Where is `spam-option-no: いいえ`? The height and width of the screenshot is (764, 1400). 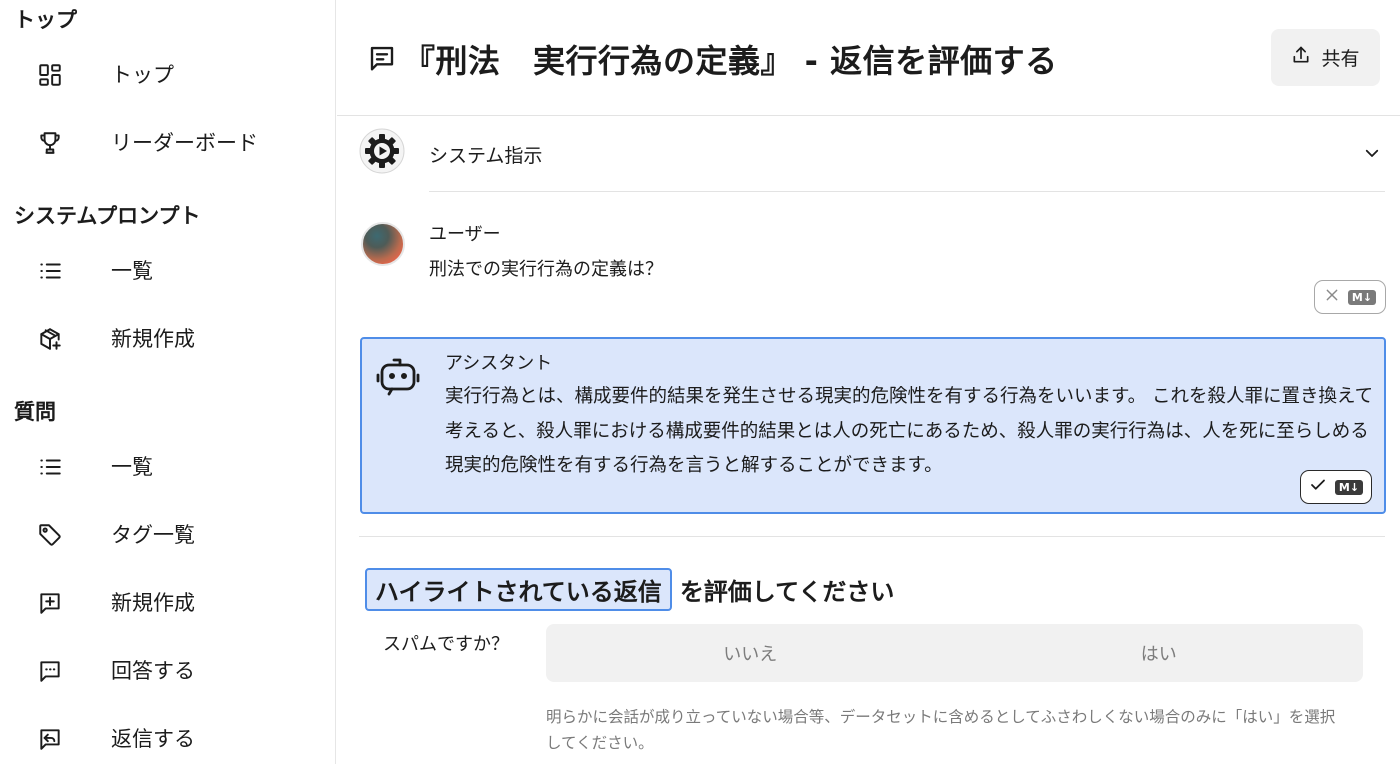
spam-option-no: いいえ is located at coordinates (750, 653).